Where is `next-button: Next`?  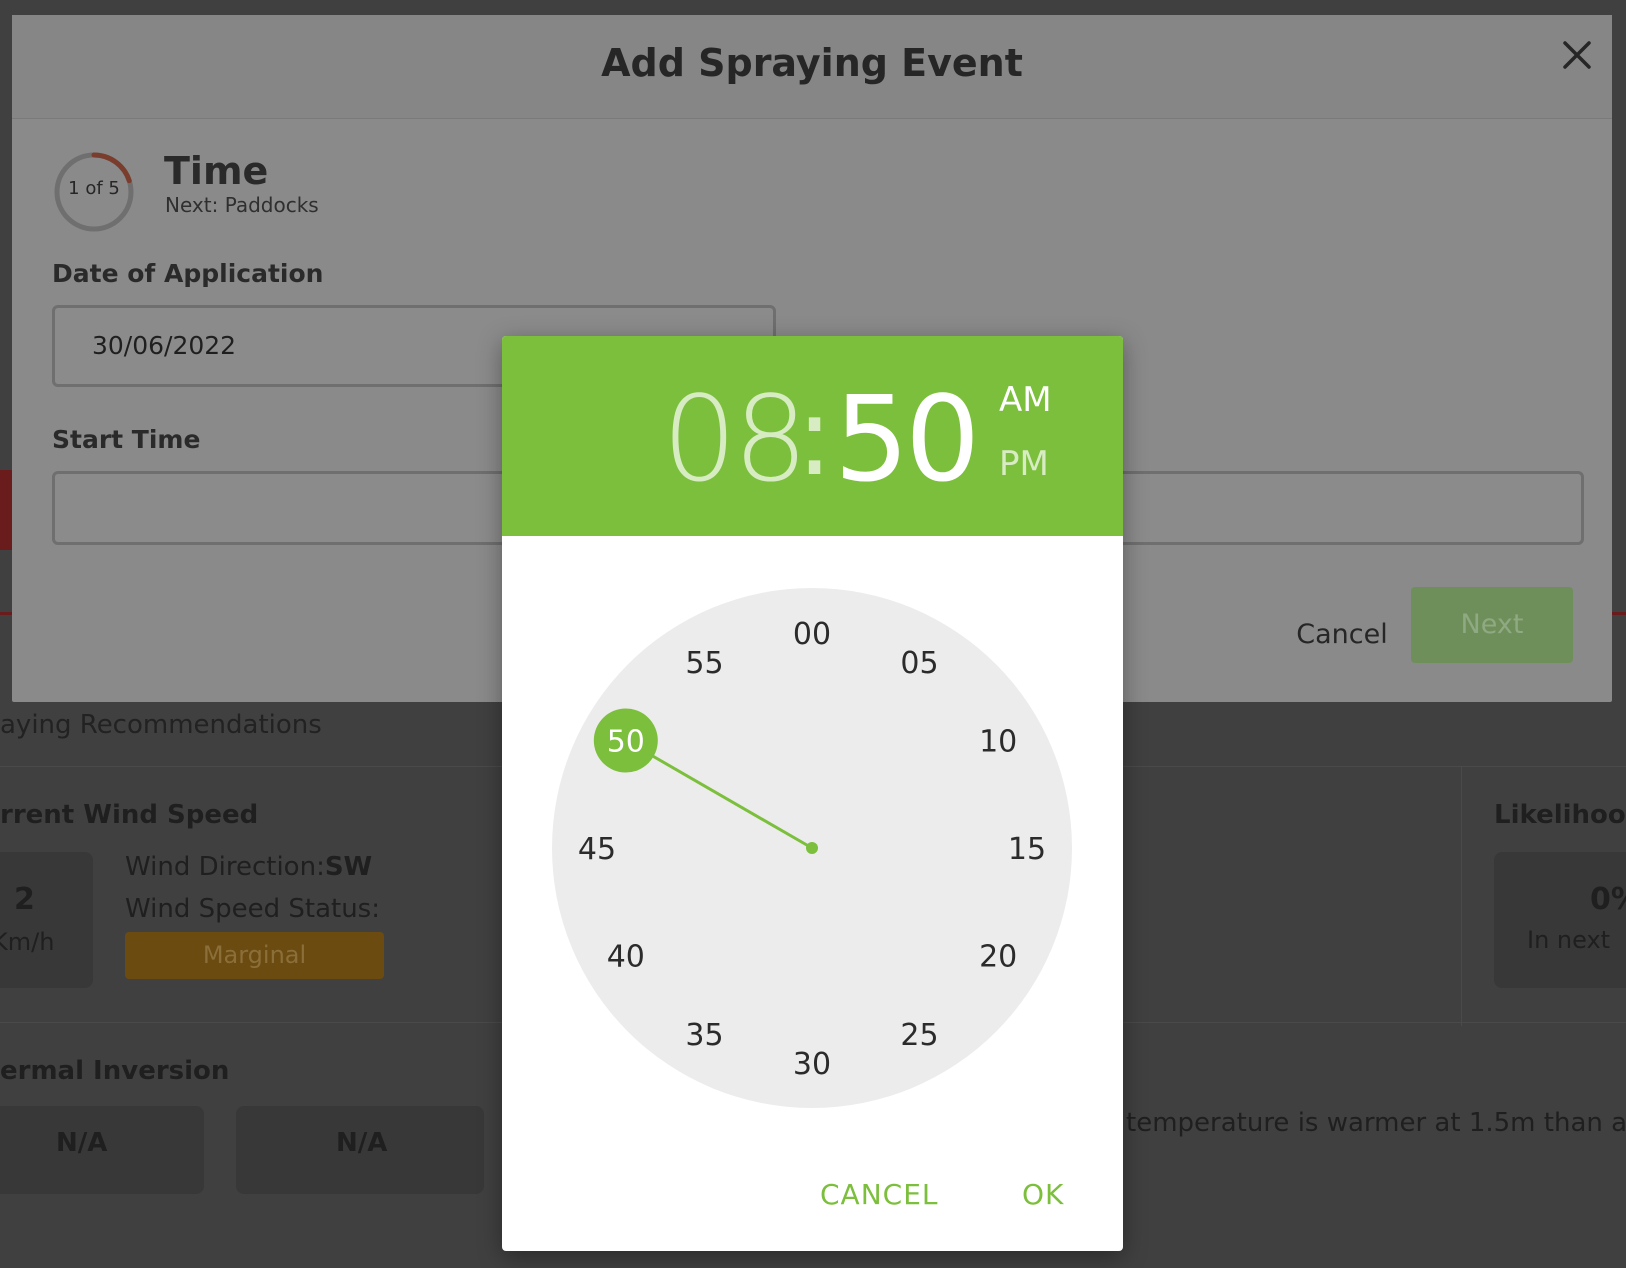
next-button: Next is located at coordinates (1492, 625).